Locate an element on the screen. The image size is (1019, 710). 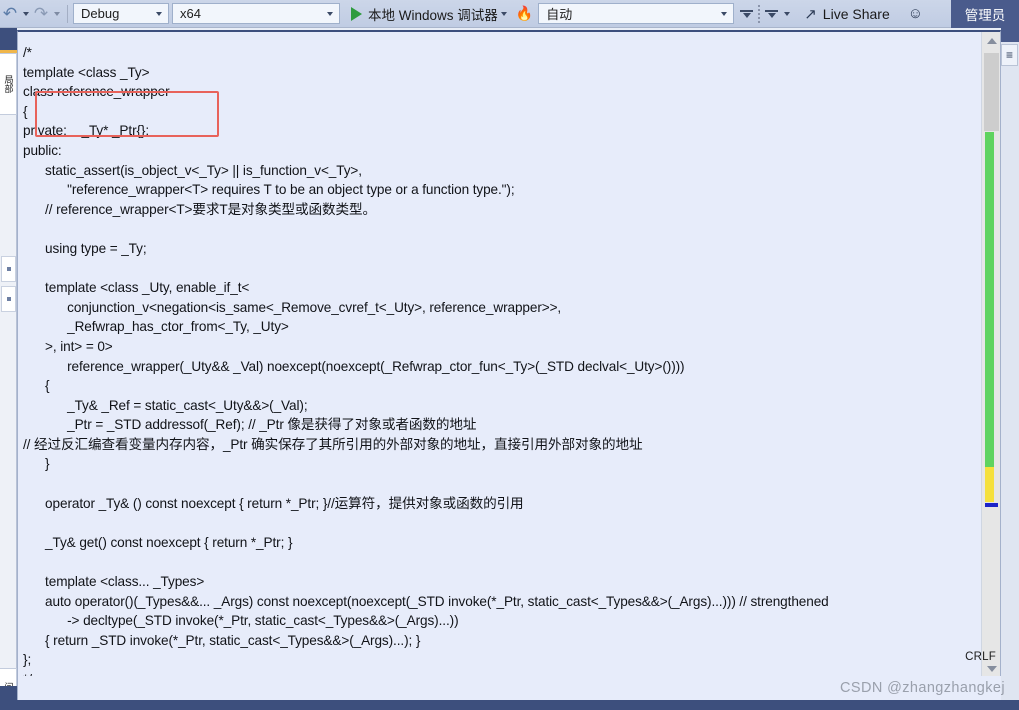
step-over-icon is located at coordinates (772, 13).